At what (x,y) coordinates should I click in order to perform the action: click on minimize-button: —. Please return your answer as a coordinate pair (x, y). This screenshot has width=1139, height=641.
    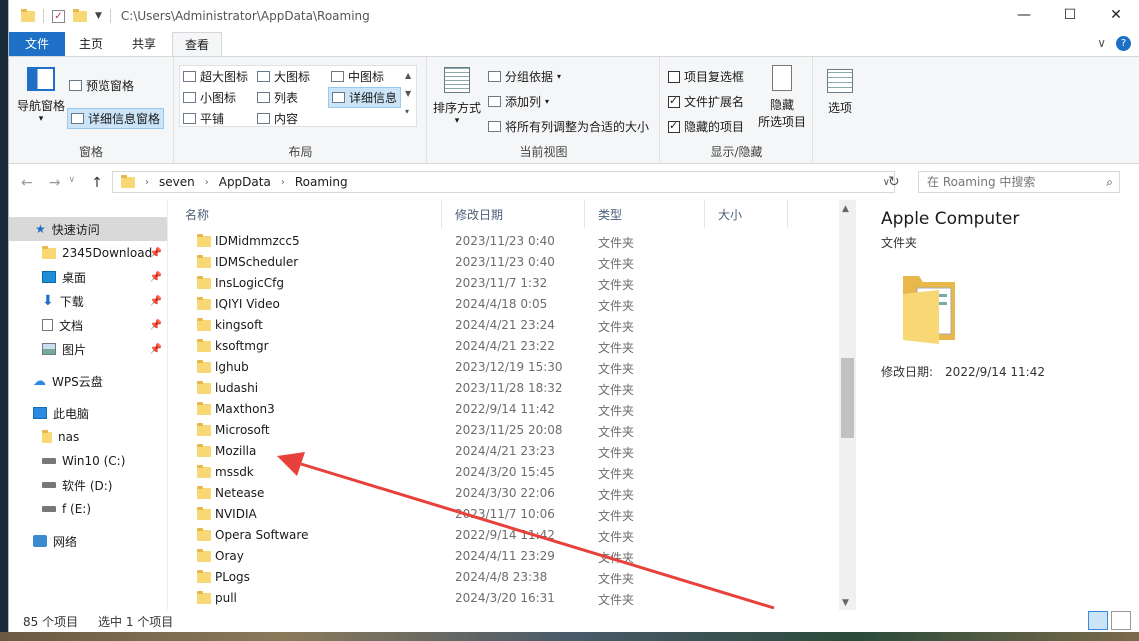
    Looking at the image, I should click on (1024, 15).